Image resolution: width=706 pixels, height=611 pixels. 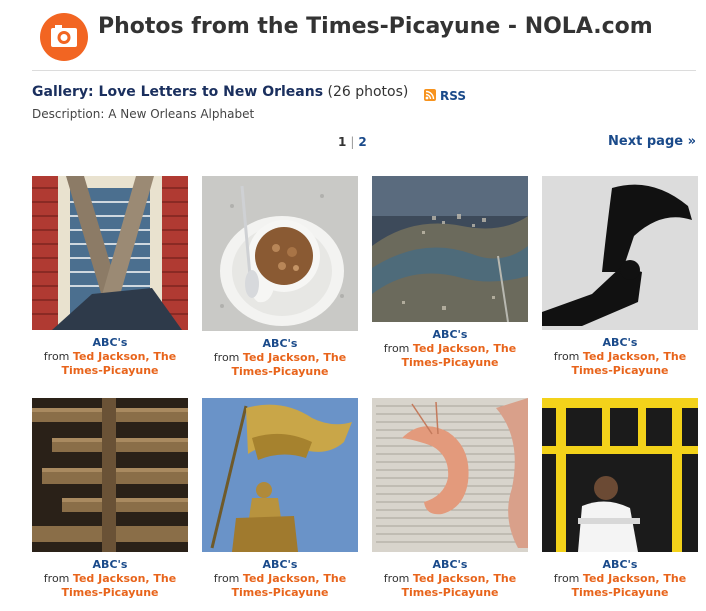 I want to click on page-2-link: 2, so click(x=362, y=142).